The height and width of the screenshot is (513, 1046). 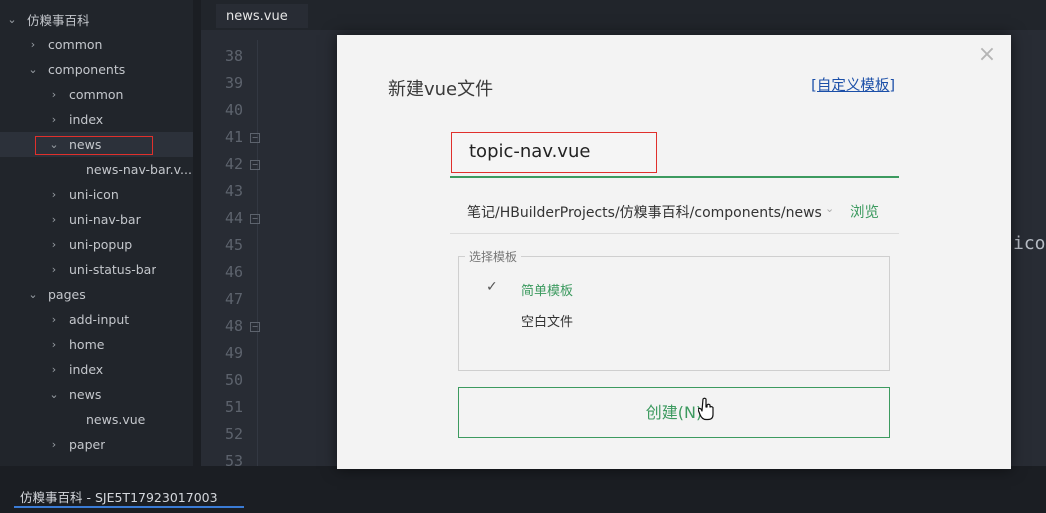 I want to click on dialog-title: 新建vue文件, so click(x=441, y=89).